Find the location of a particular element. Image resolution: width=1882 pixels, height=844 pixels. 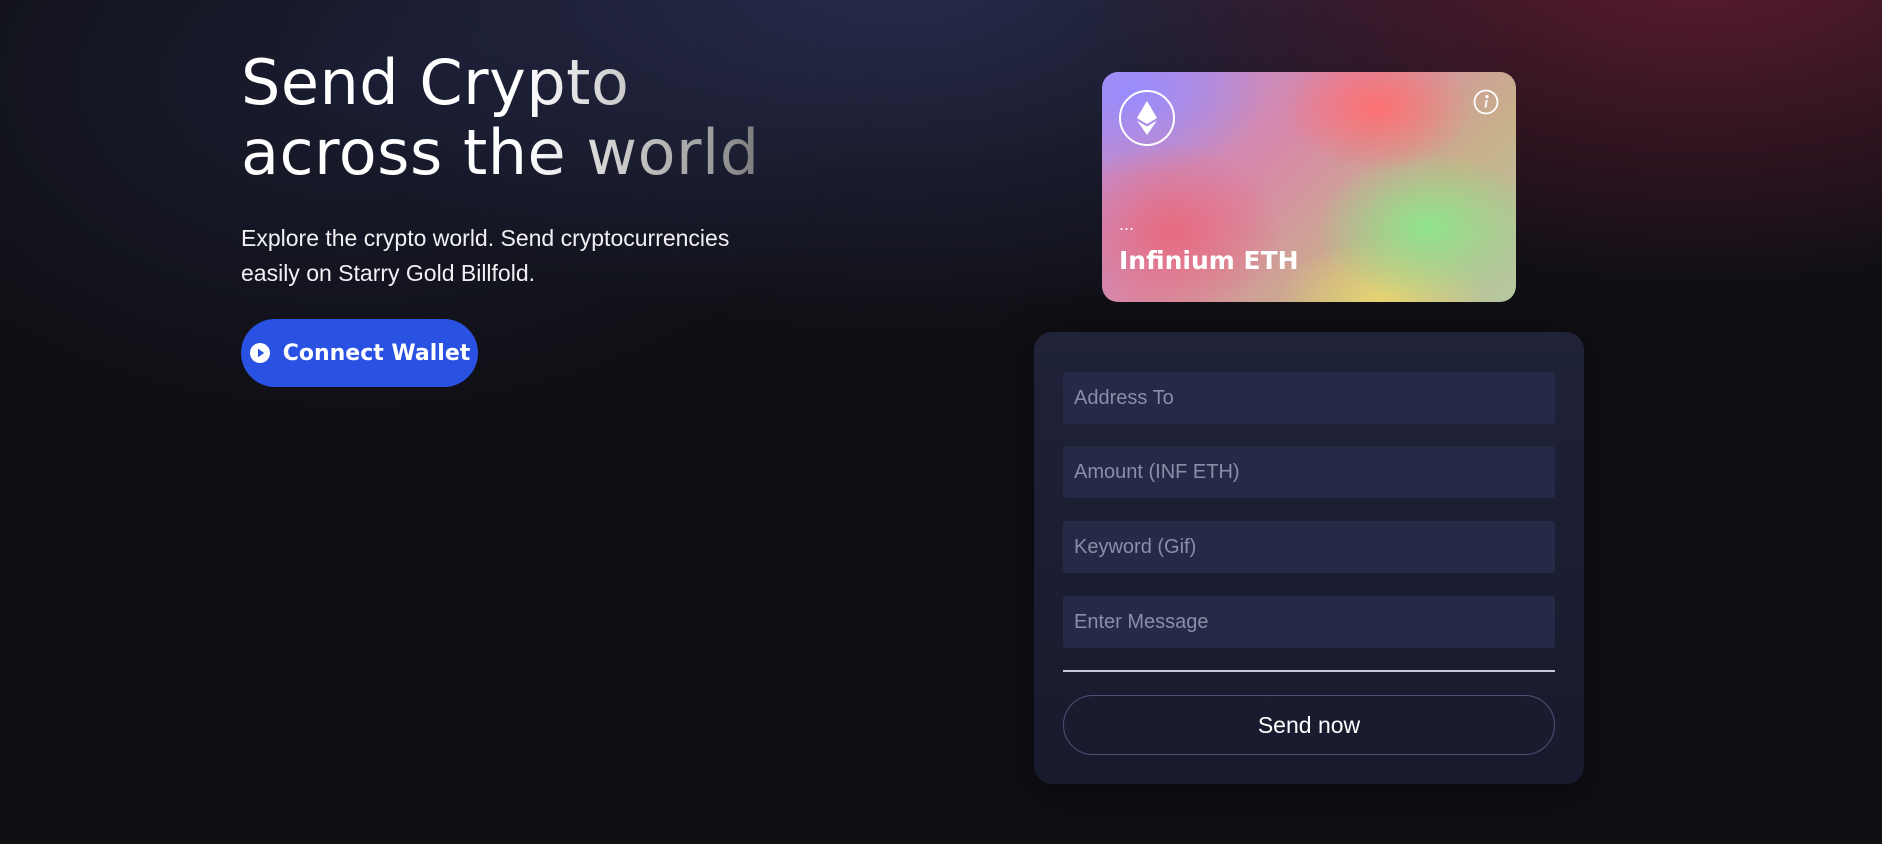

keyword-input is located at coordinates (1309, 547).